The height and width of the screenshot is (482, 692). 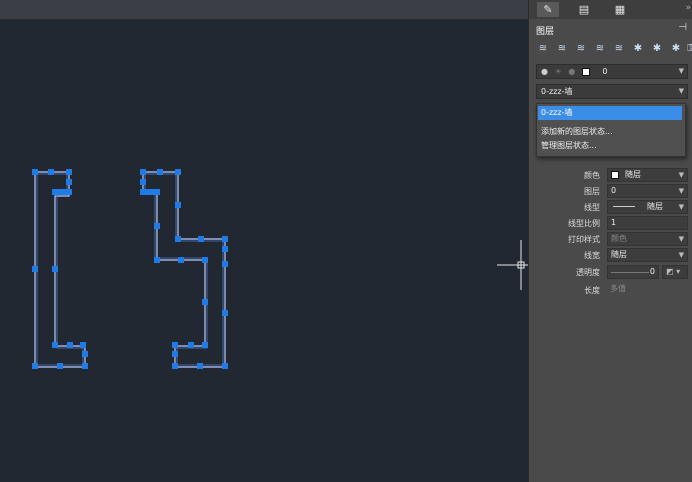 What do you see at coordinates (610, 113) in the screenshot?
I see `popup-selected-item: 0-zzz-墙` at bounding box center [610, 113].